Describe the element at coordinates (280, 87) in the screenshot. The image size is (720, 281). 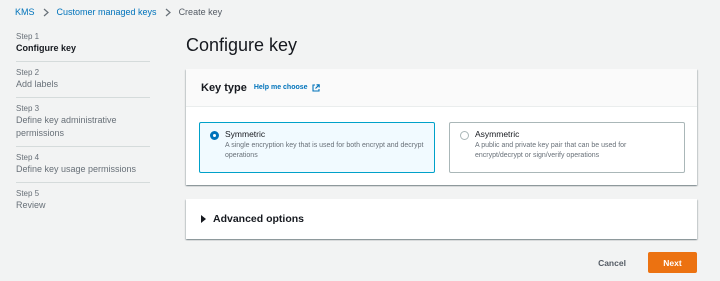
I see `help-link-label: Help me choose` at that location.